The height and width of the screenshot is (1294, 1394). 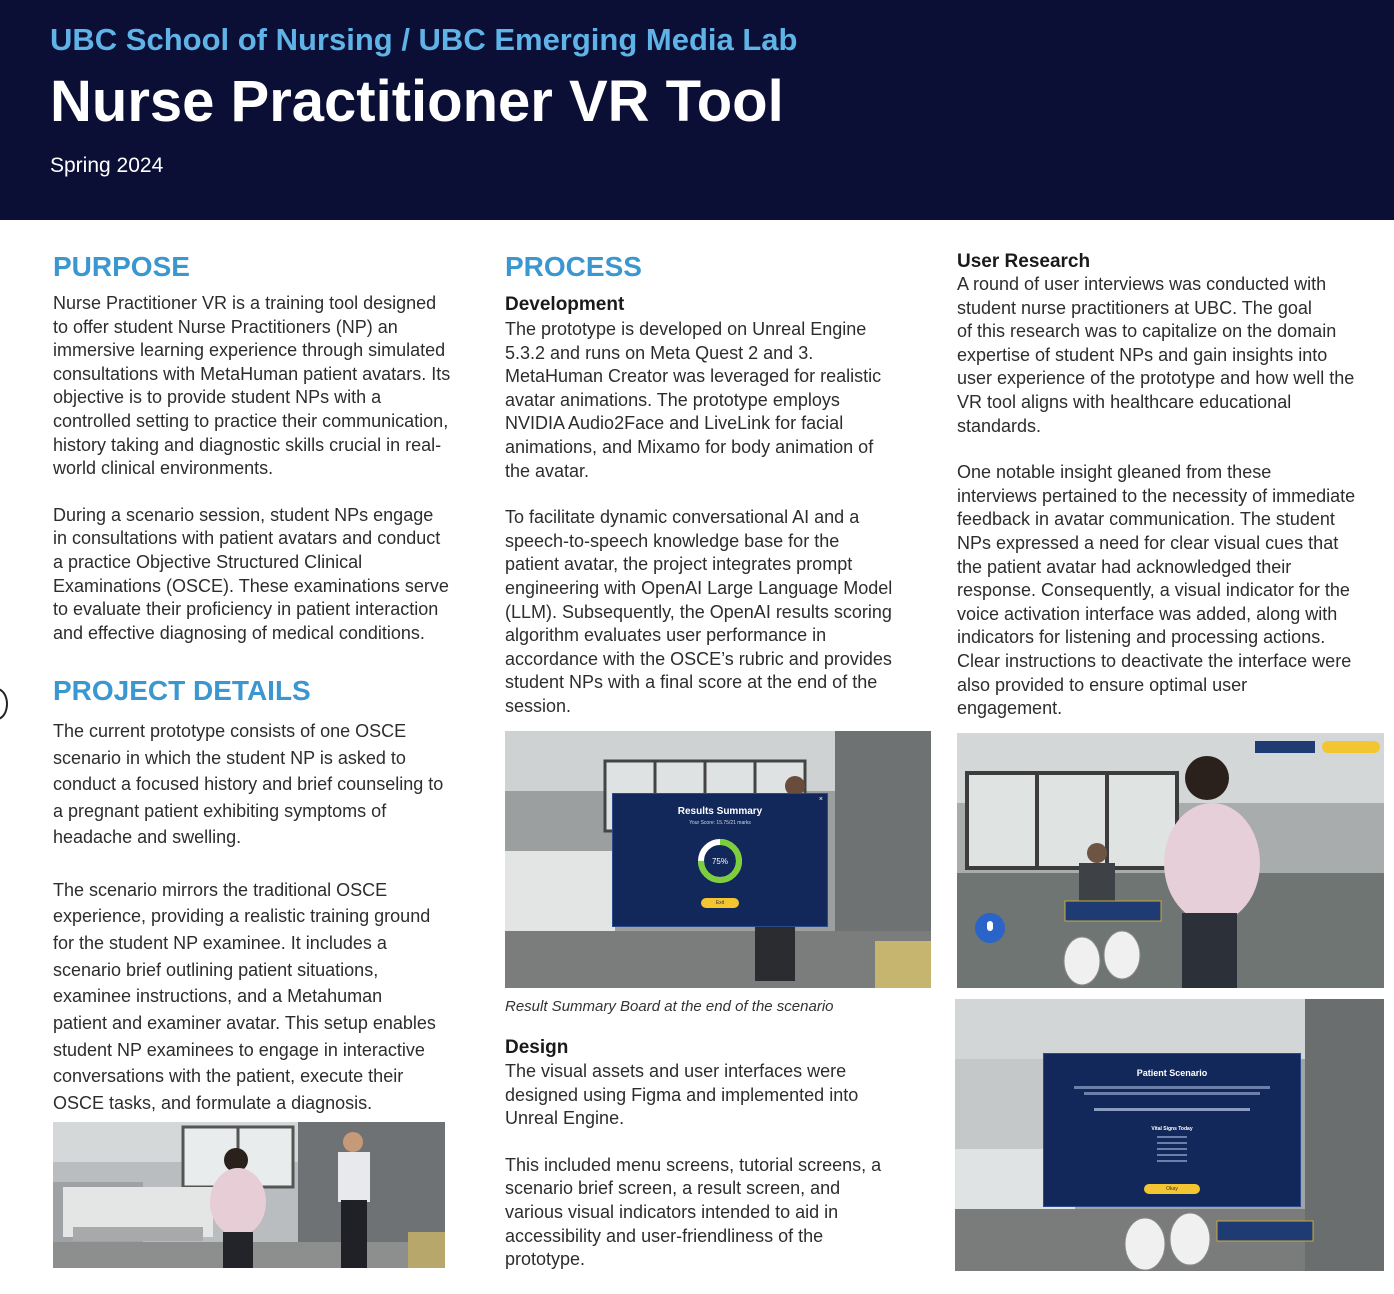 I want to click on text-line: standards., so click(x=999, y=425).